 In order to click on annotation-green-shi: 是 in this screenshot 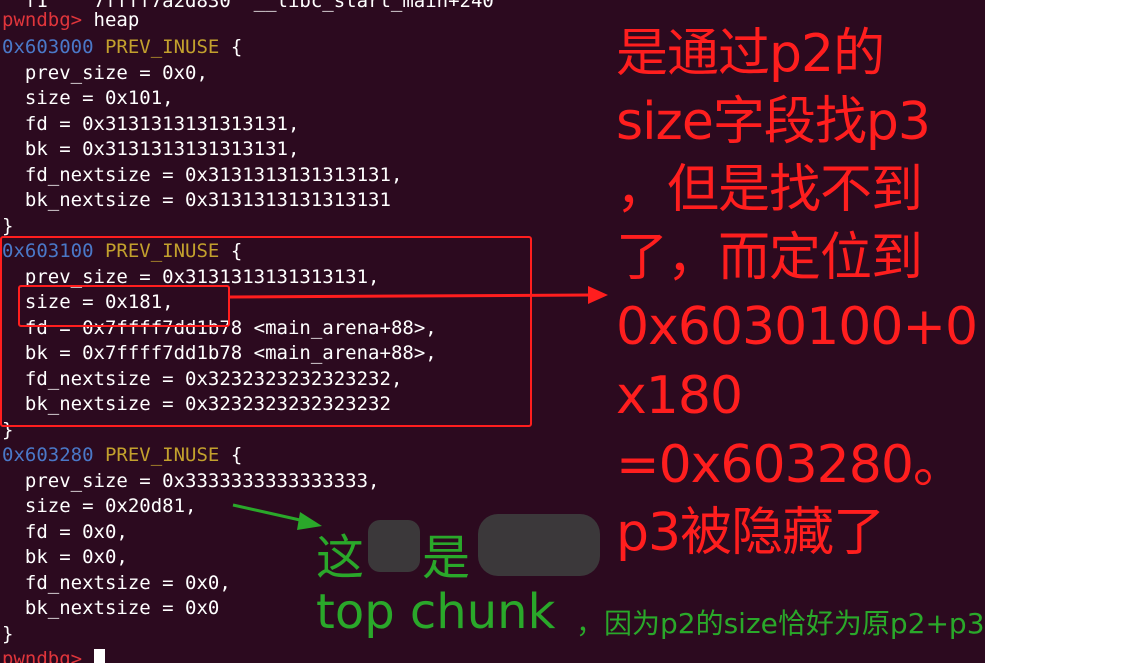, I will do `click(446, 558)`.